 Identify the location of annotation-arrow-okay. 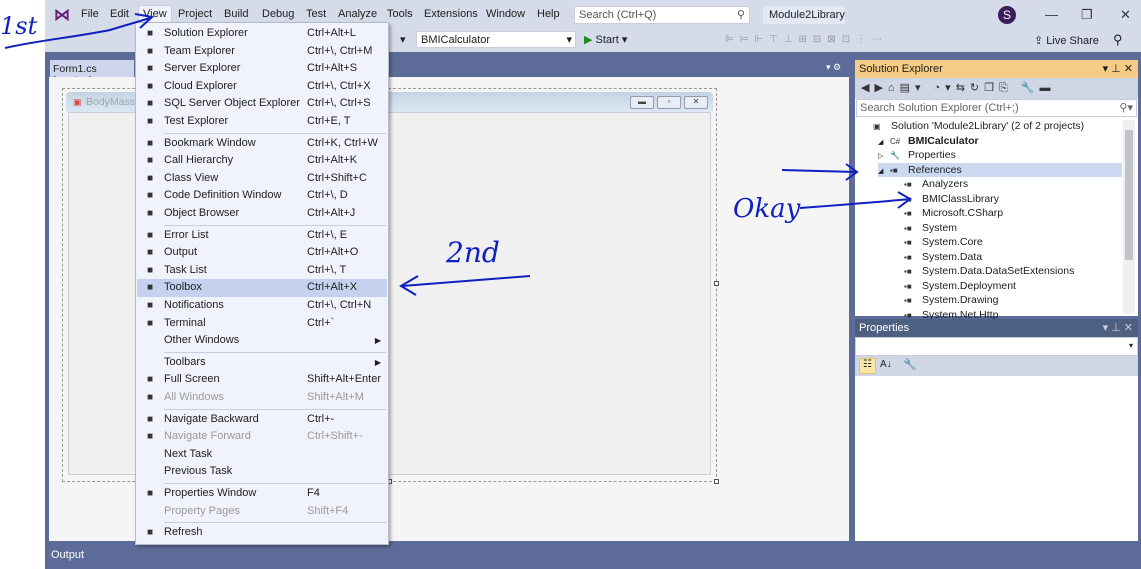
(855, 203).